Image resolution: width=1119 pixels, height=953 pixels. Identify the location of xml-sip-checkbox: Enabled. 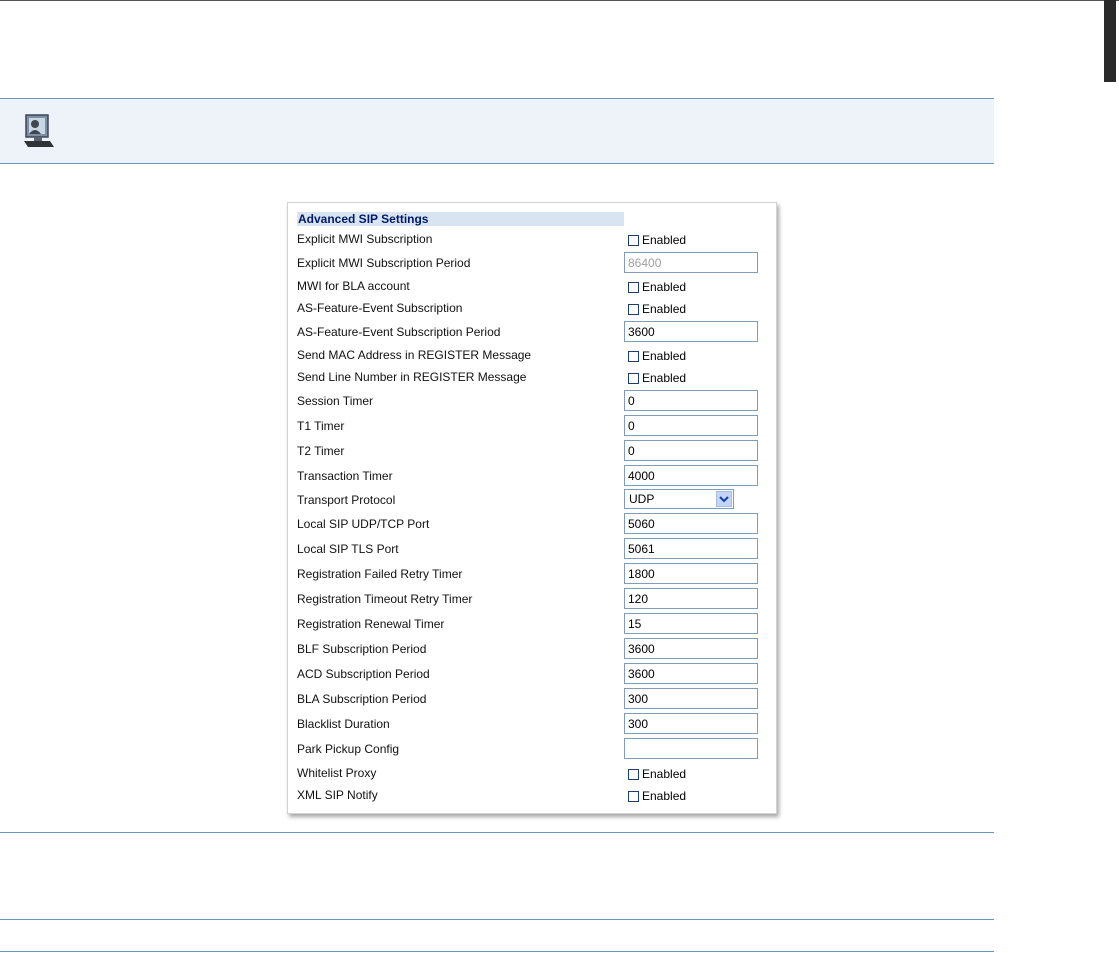
(657, 796).